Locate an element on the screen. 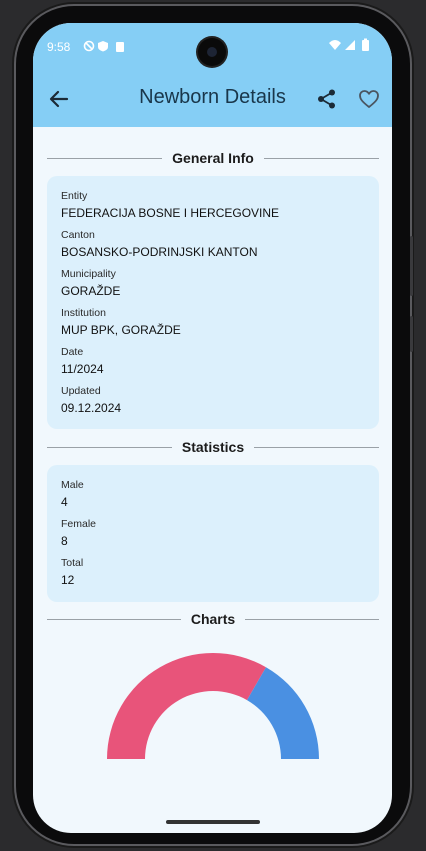 The image size is (426, 851). status-notification-icons is located at coordinates (106, 47).